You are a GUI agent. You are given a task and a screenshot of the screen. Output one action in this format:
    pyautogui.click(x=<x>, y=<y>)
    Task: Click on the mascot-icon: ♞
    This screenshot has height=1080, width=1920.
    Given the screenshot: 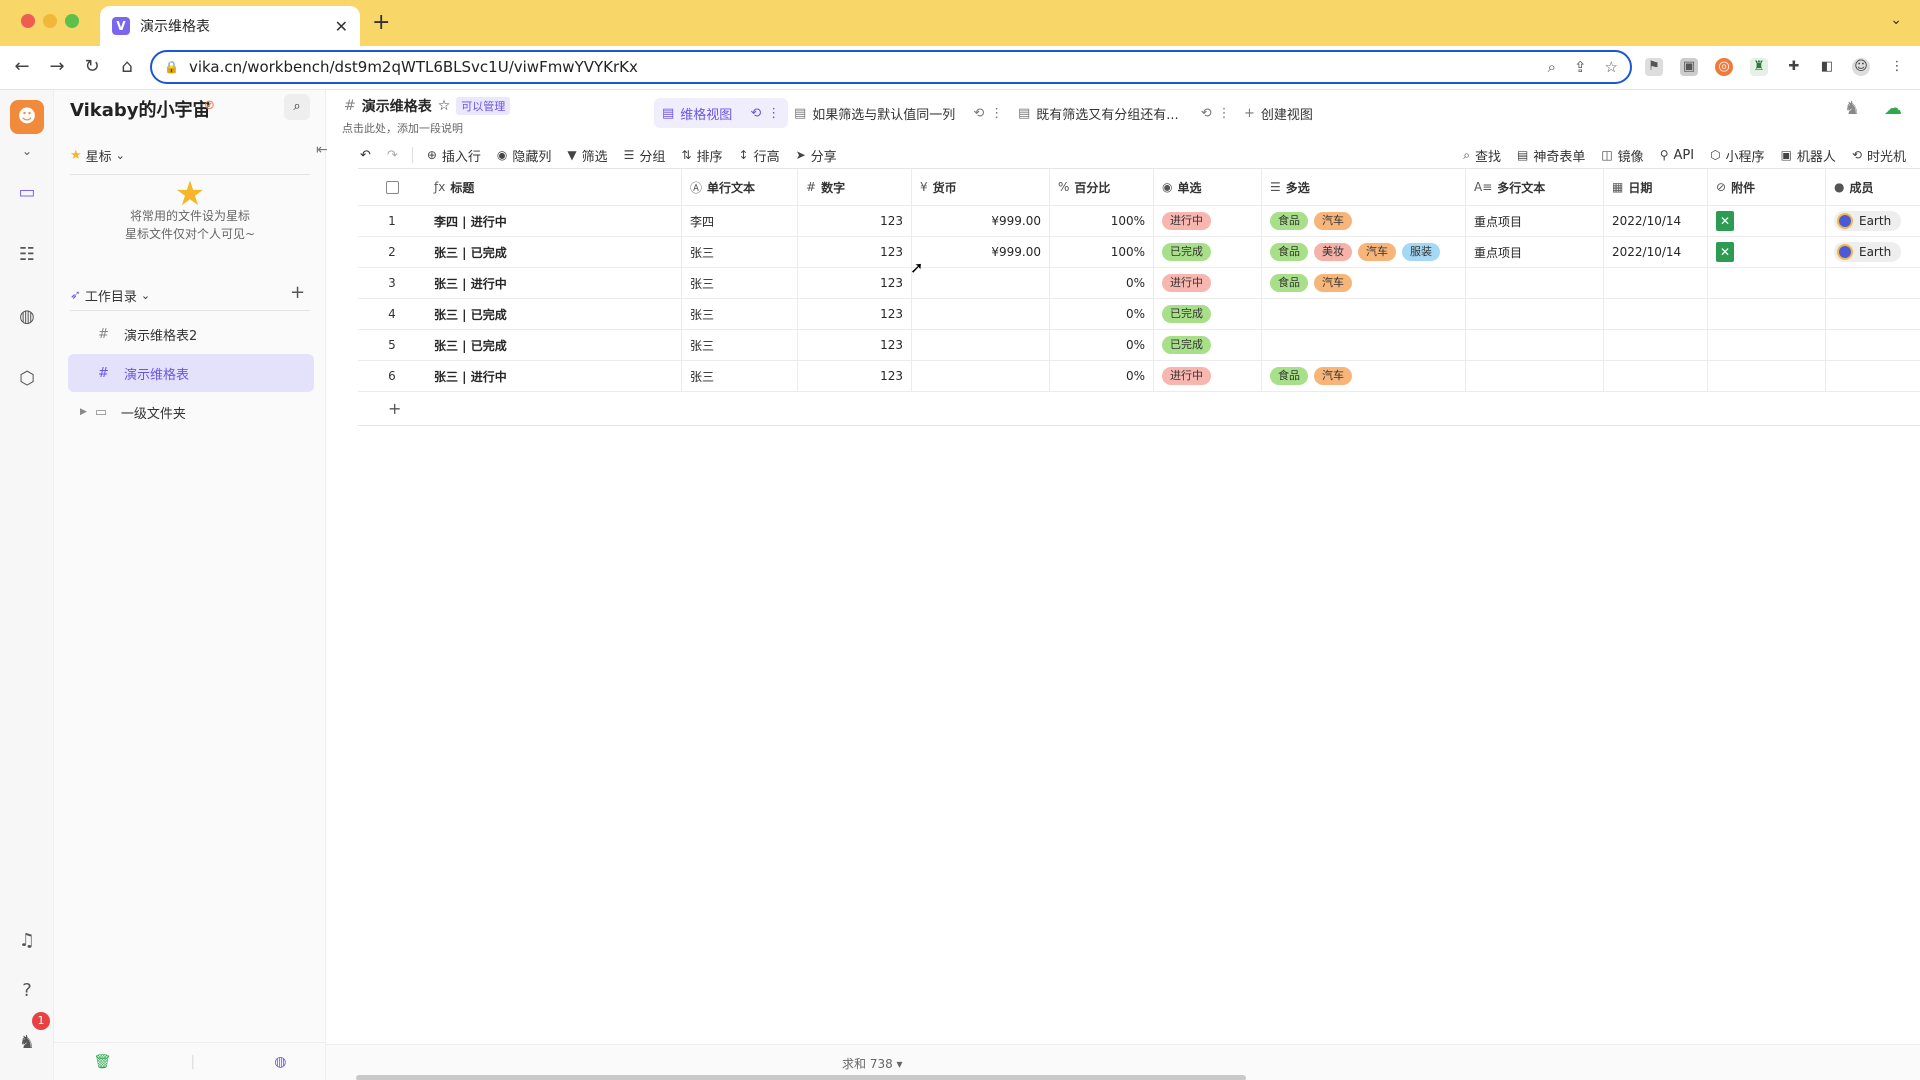 What is the action you would take?
    pyautogui.click(x=27, y=1043)
    